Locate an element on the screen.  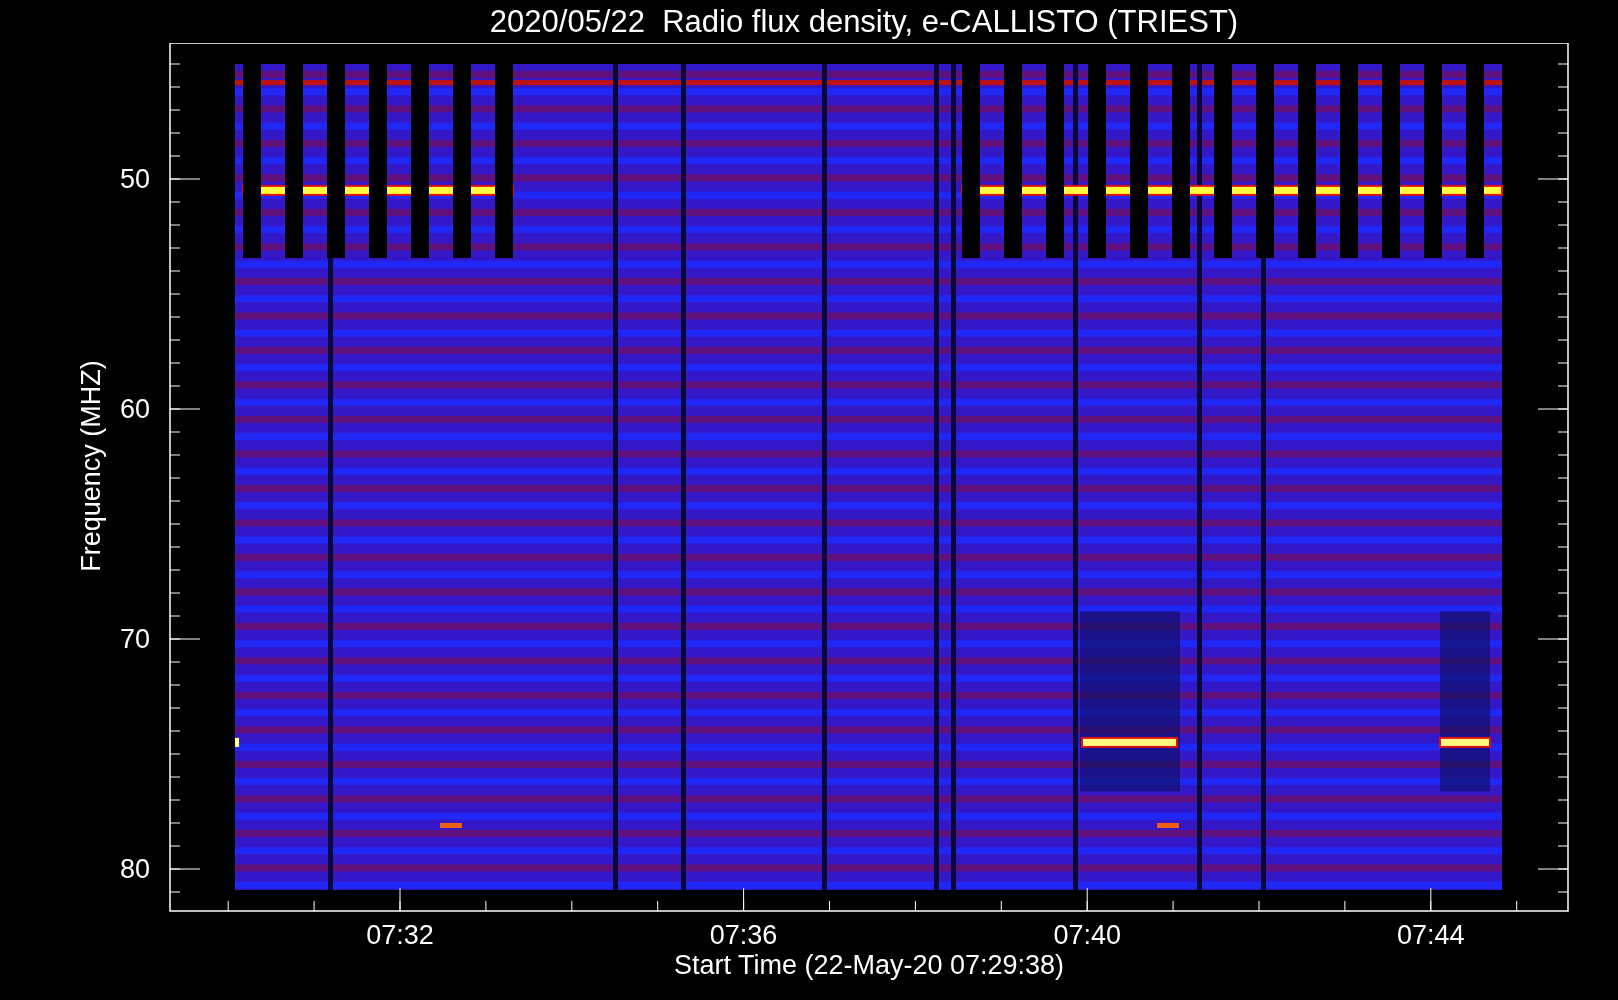
x-tick-label: 07:36 is located at coordinates (743, 935).